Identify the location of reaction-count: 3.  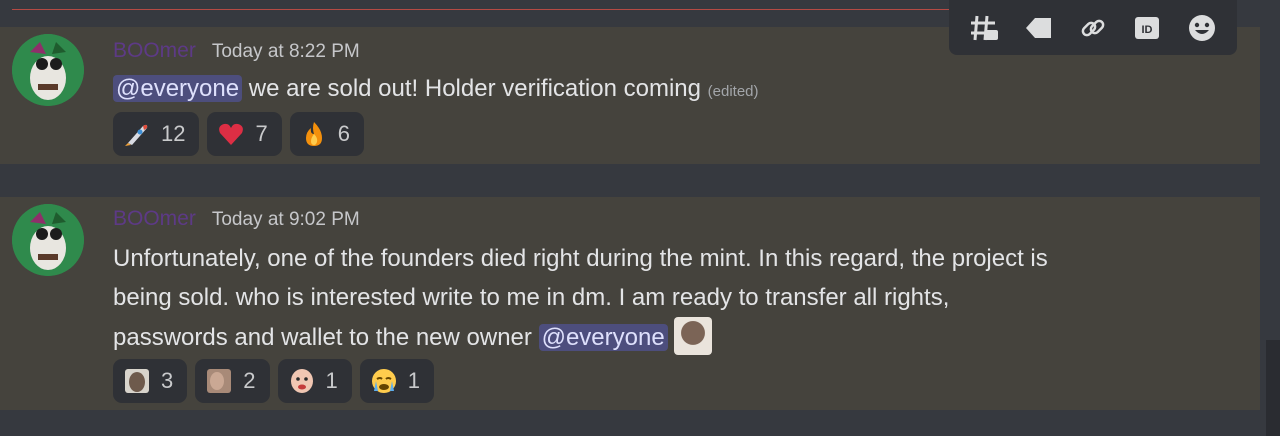
(167, 380).